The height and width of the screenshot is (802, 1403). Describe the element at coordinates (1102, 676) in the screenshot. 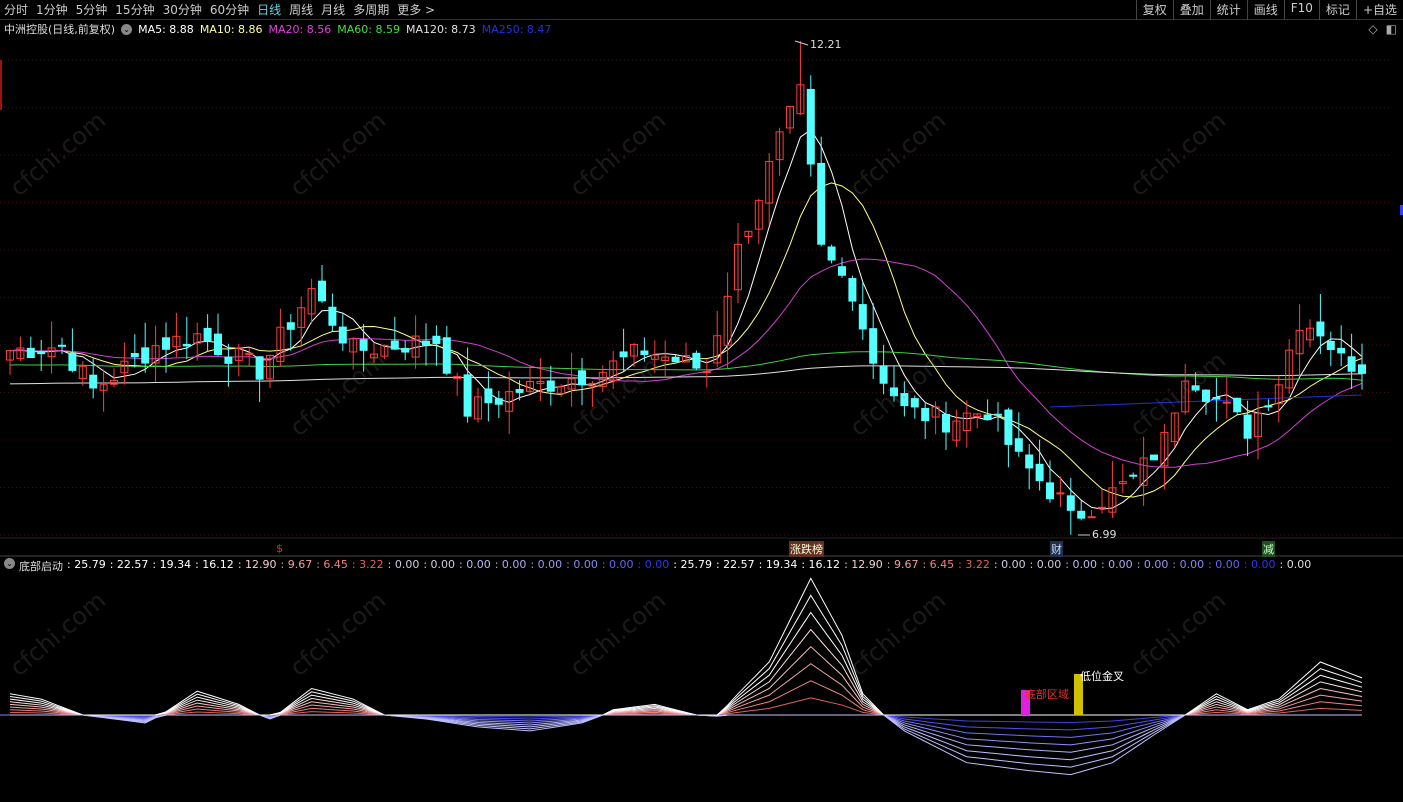

I see `golden-cross-label: 低位金叉` at that location.